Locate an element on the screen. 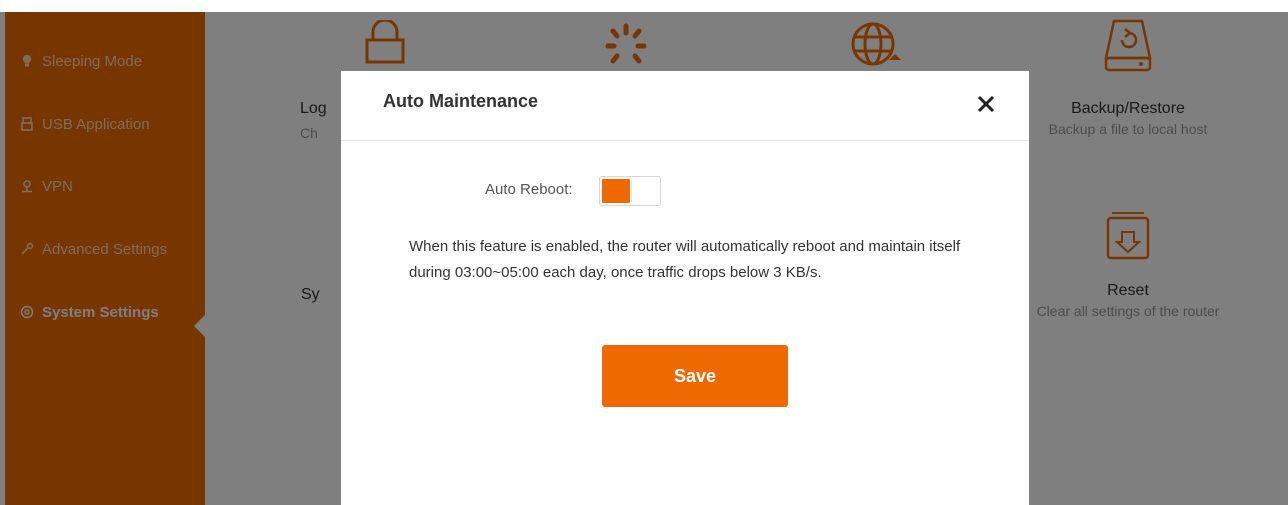  auto-reboot-row: Auto Reboot: is located at coordinates (685, 190).